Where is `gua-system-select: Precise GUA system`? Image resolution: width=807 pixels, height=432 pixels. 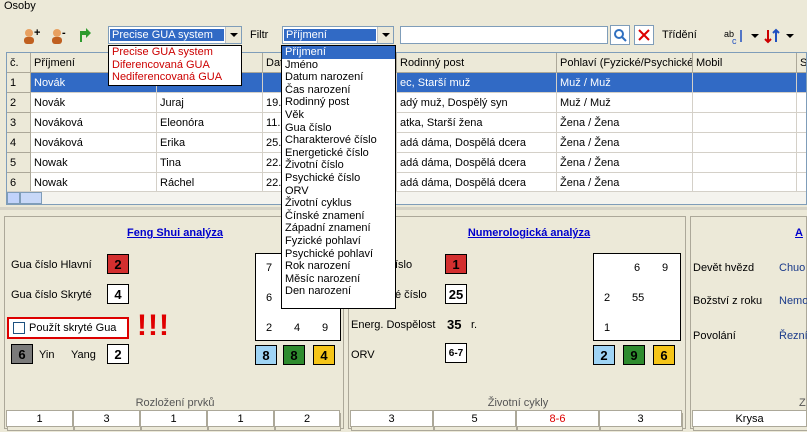 gua-system-select: Precise GUA system is located at coordinates (175, 35).